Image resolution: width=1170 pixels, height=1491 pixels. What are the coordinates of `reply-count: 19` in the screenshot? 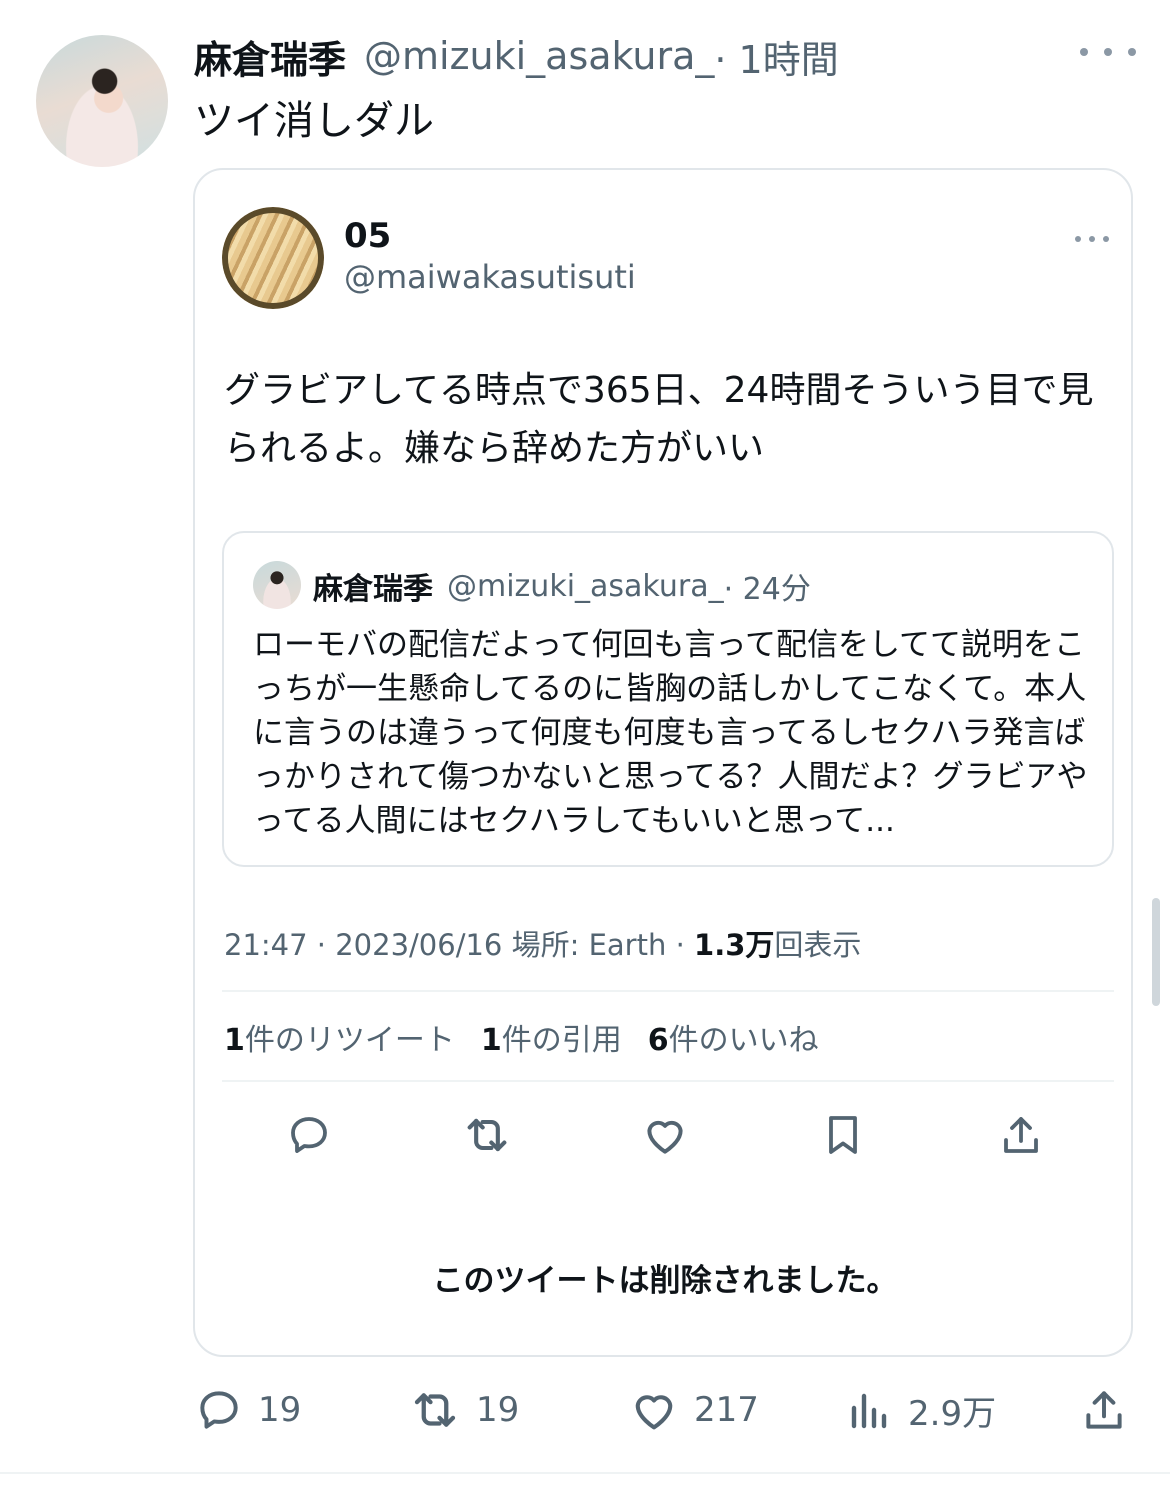 It's located at (280, 1410).